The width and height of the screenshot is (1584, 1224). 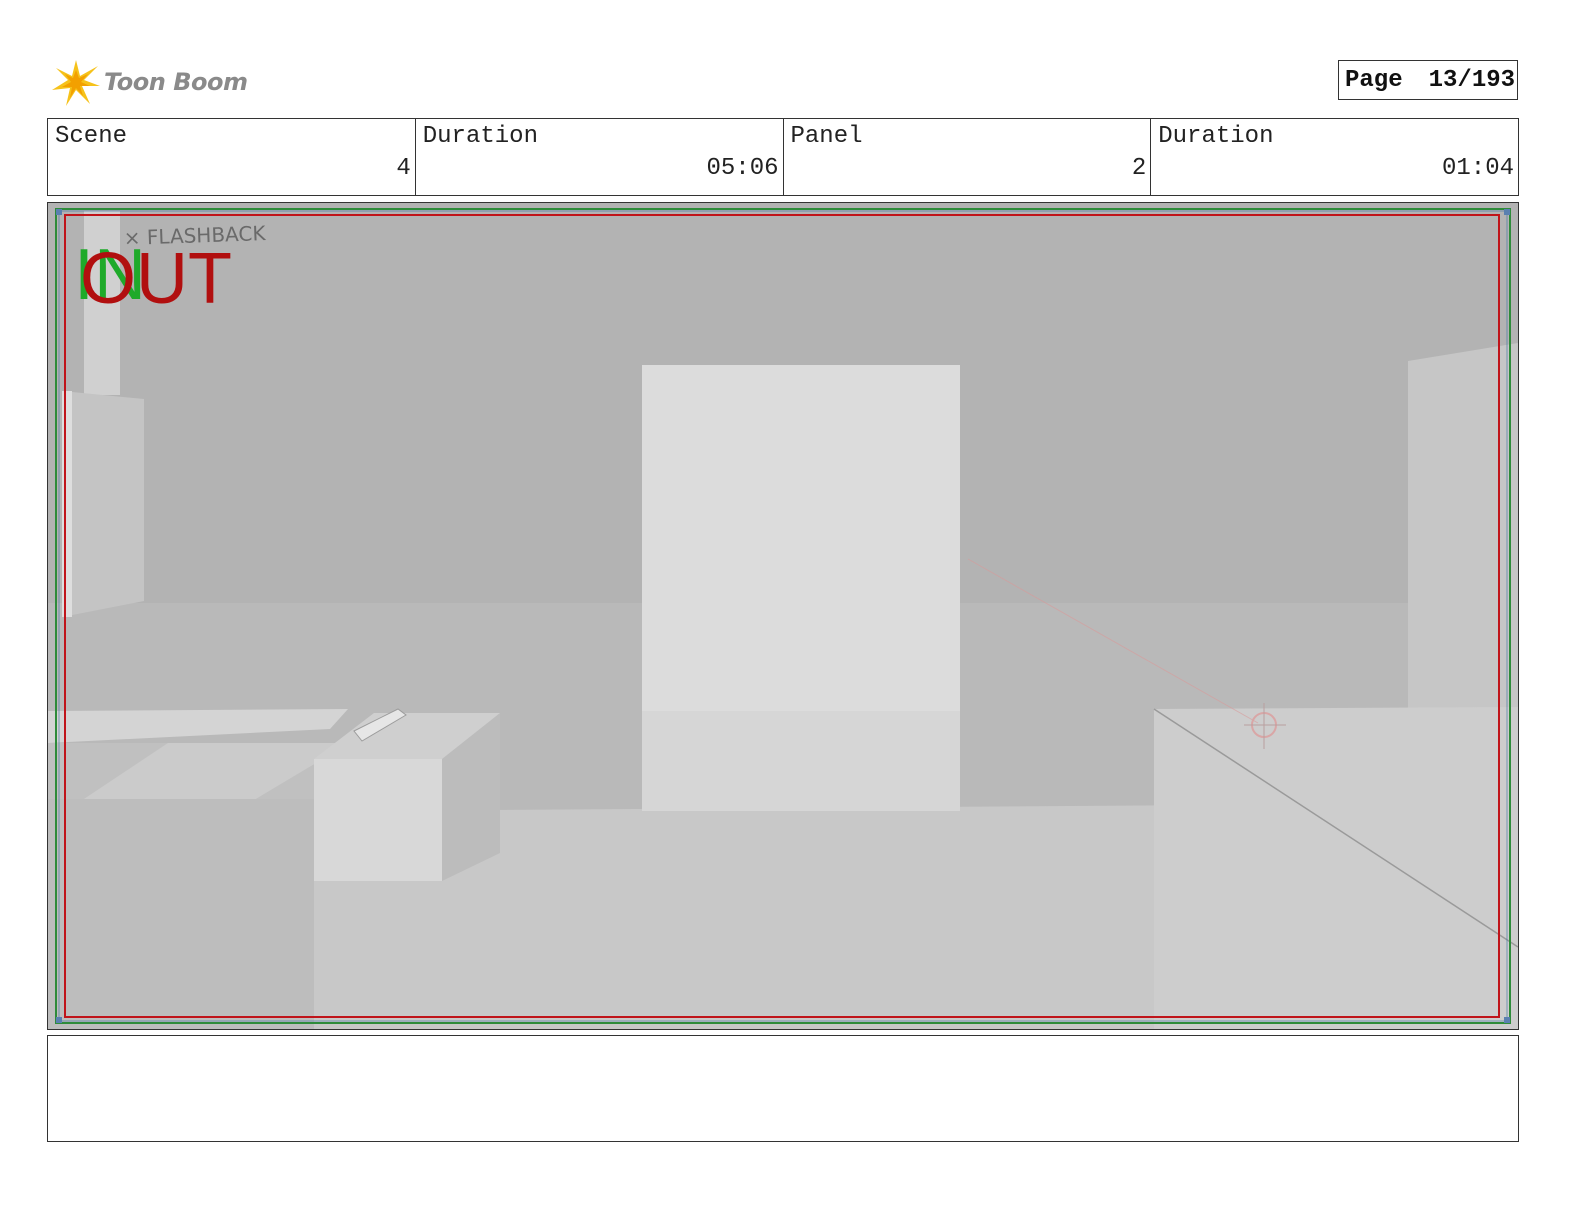 I want to click on scene-duration-label: Duration, so click(x=480, y=136).